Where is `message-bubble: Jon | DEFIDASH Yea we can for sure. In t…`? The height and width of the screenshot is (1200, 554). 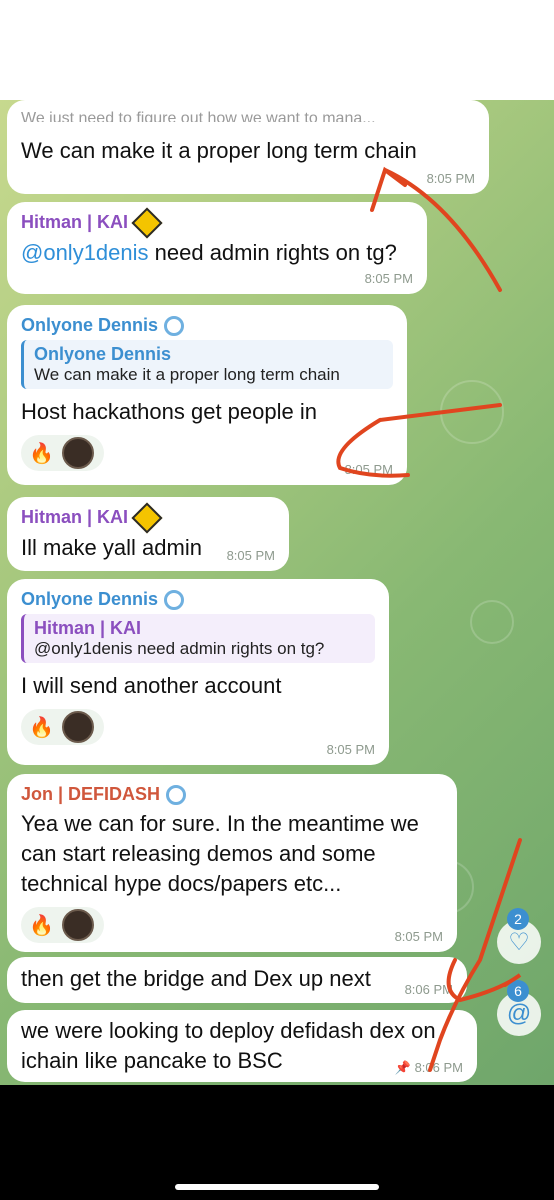 message-bubble: Jon | DEFIDASH Yea we can for sure. In t… is located at coordinates (232, 863).